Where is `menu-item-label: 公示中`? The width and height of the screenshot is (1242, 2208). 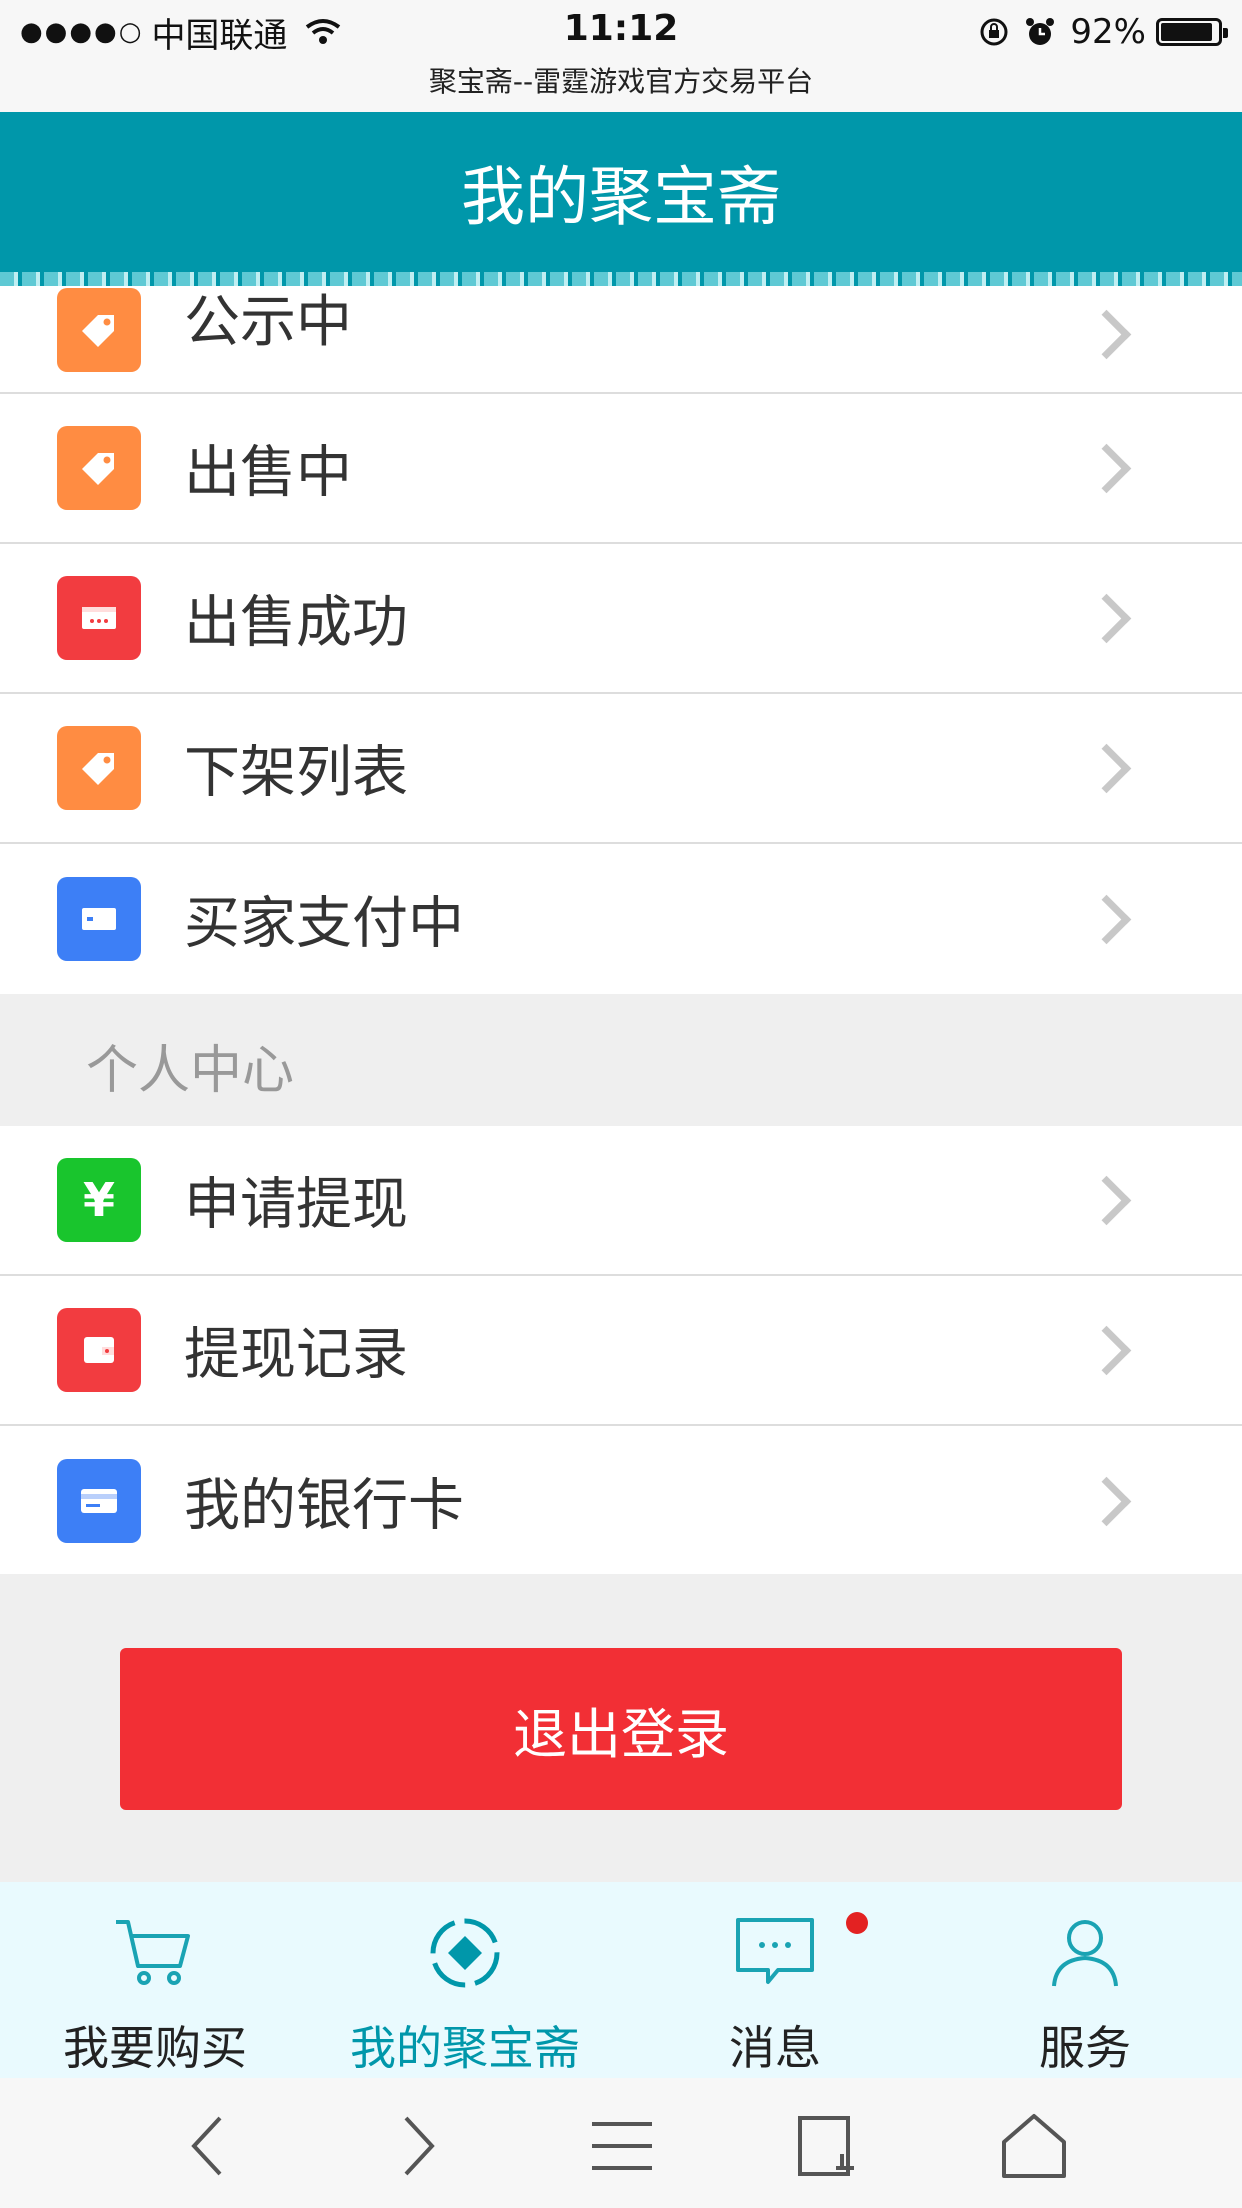
menu-item-label: 公示中 is located at coordinates (268, 322).